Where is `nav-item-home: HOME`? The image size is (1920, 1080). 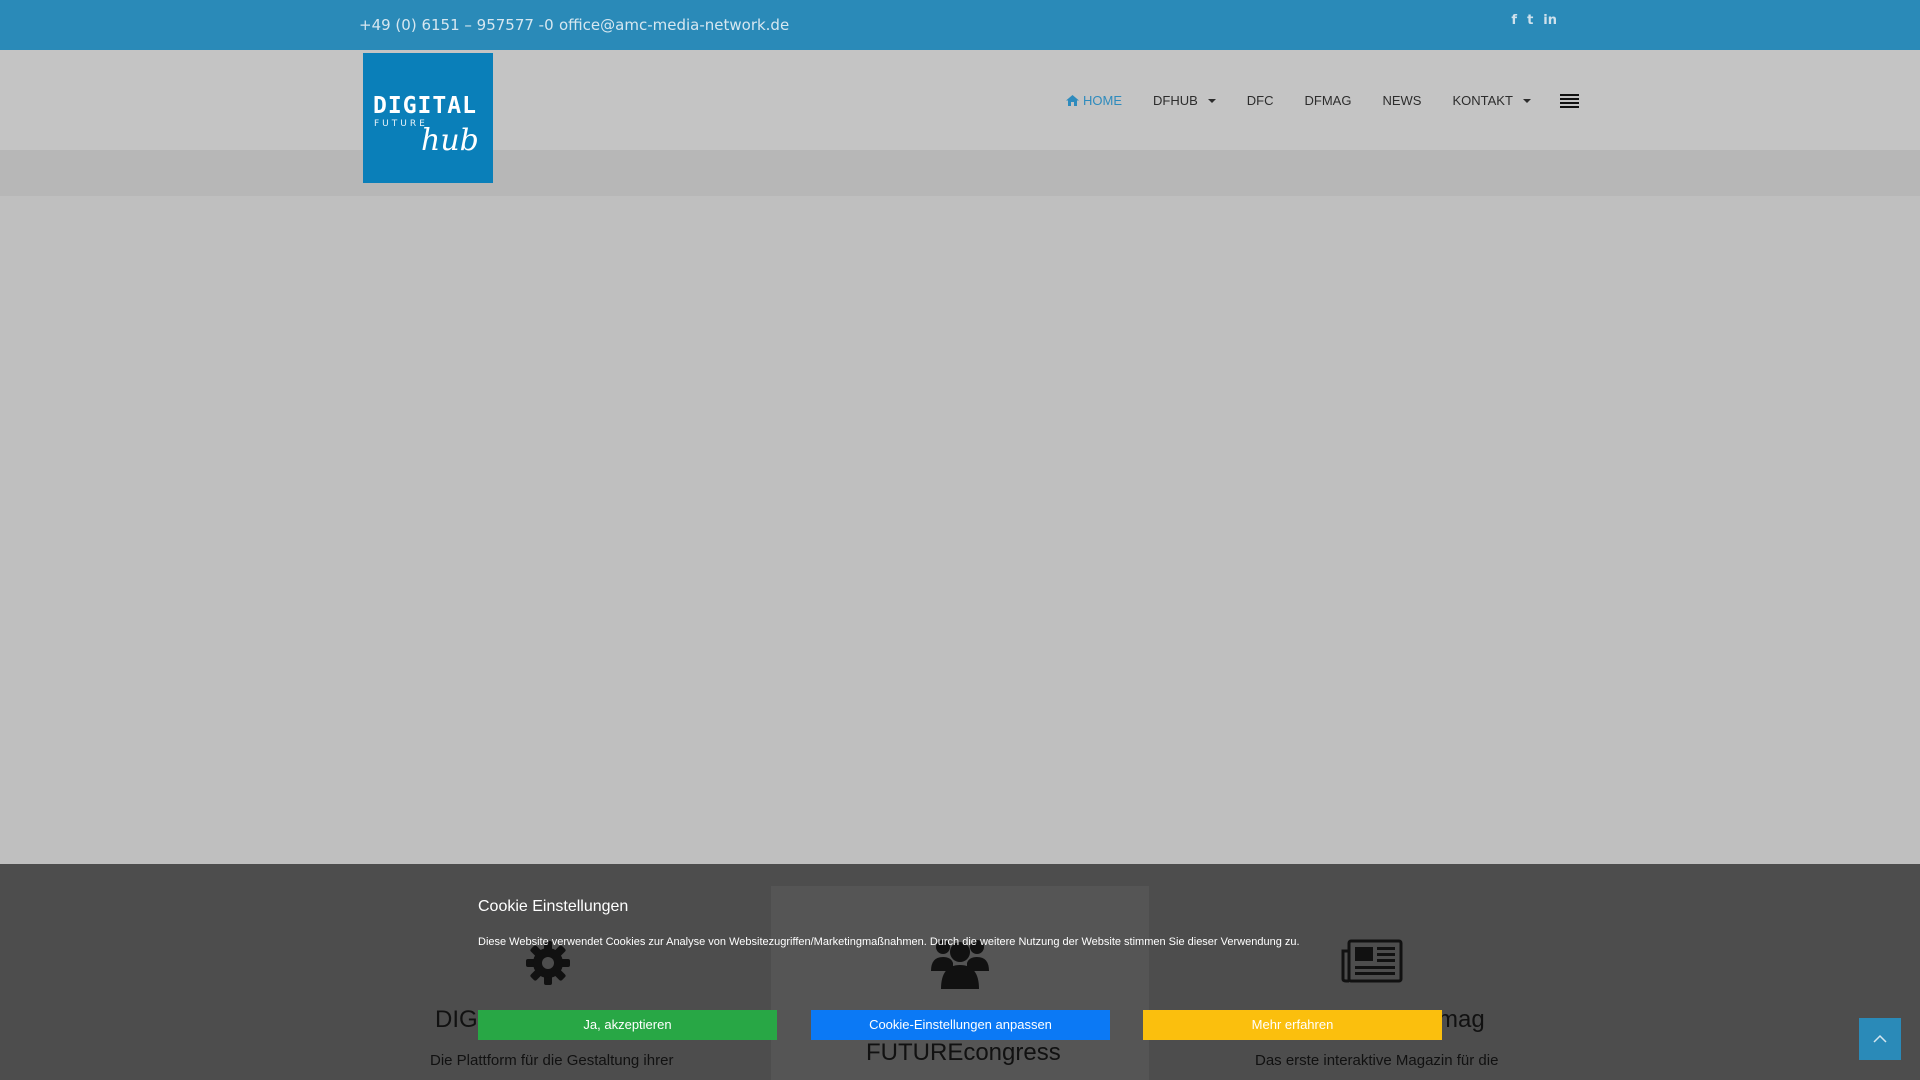
nav-item-home: HOME is located at coordinates (1094, 100).